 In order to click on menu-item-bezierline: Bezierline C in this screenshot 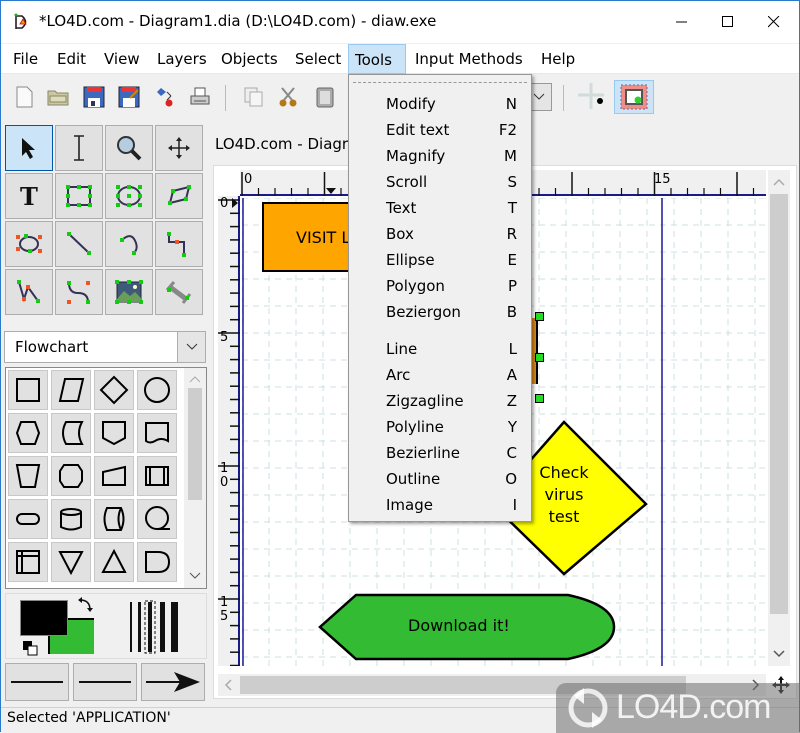, I will do `click(440, 453)`.